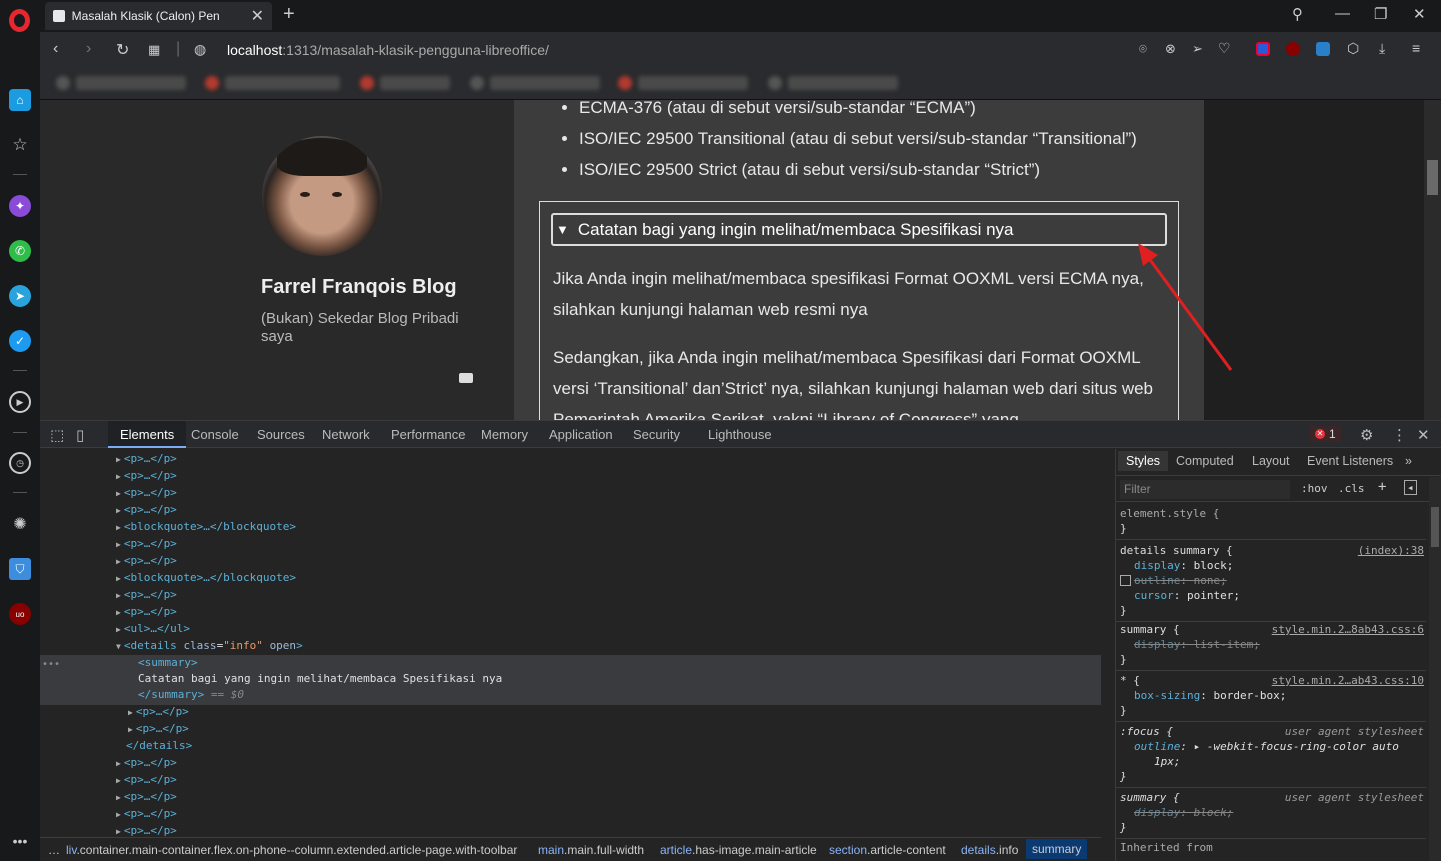 The image size is (1441, 861). I want to click on camera-icon: ⌾, so click(1143, 49).